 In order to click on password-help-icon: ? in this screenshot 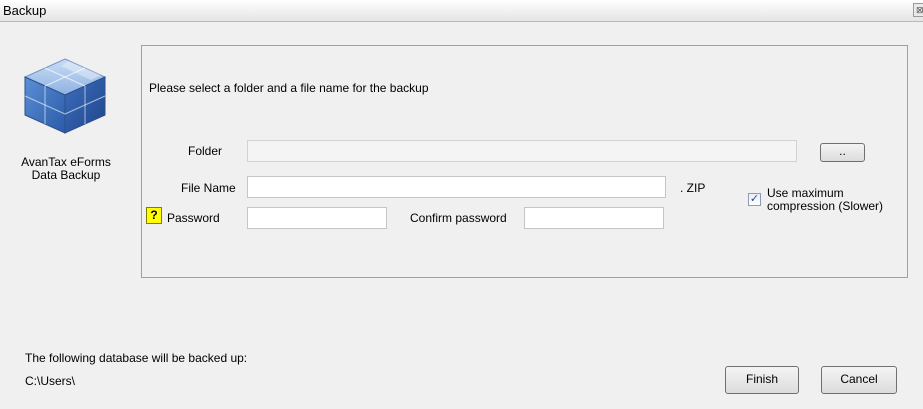, I will do `click(154, 215)`.